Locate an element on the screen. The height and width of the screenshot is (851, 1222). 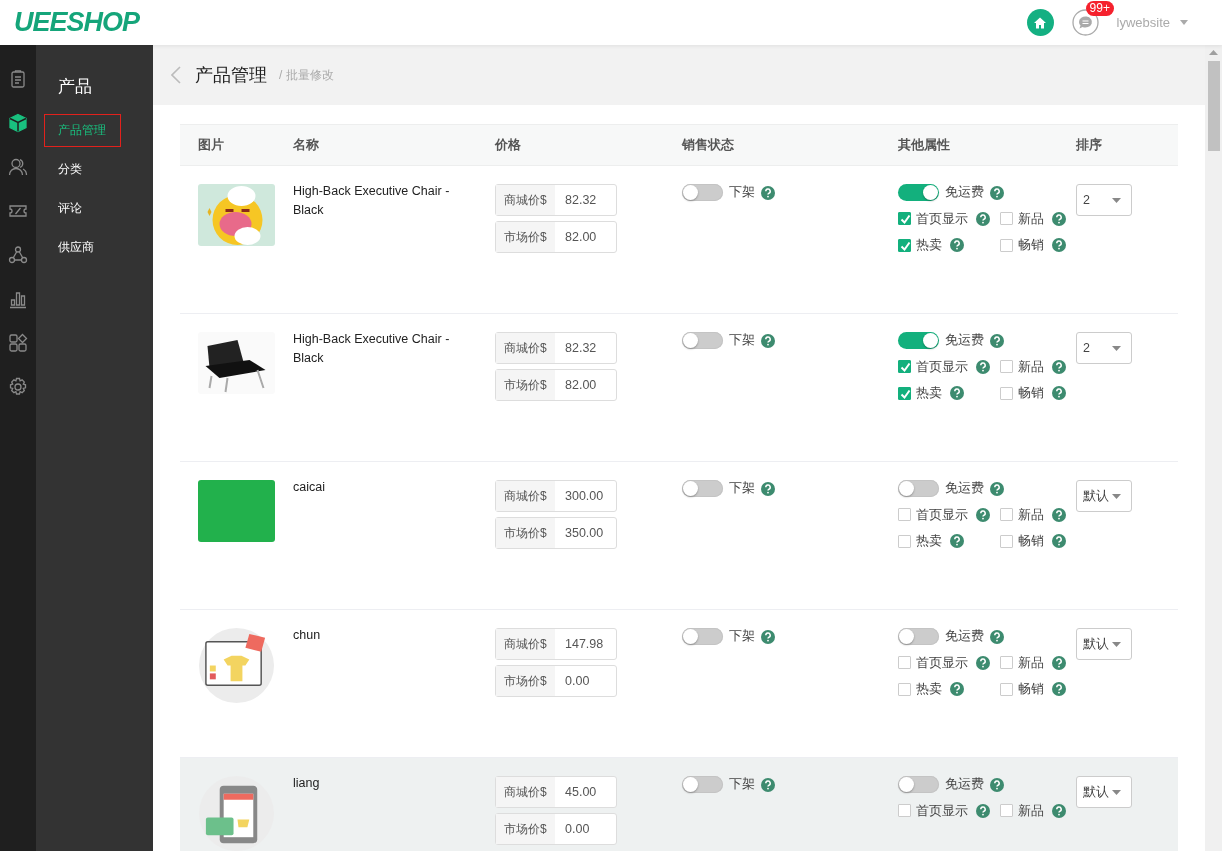
price-field: 市场价$ 350.00 is located at coordinates (556, 533).